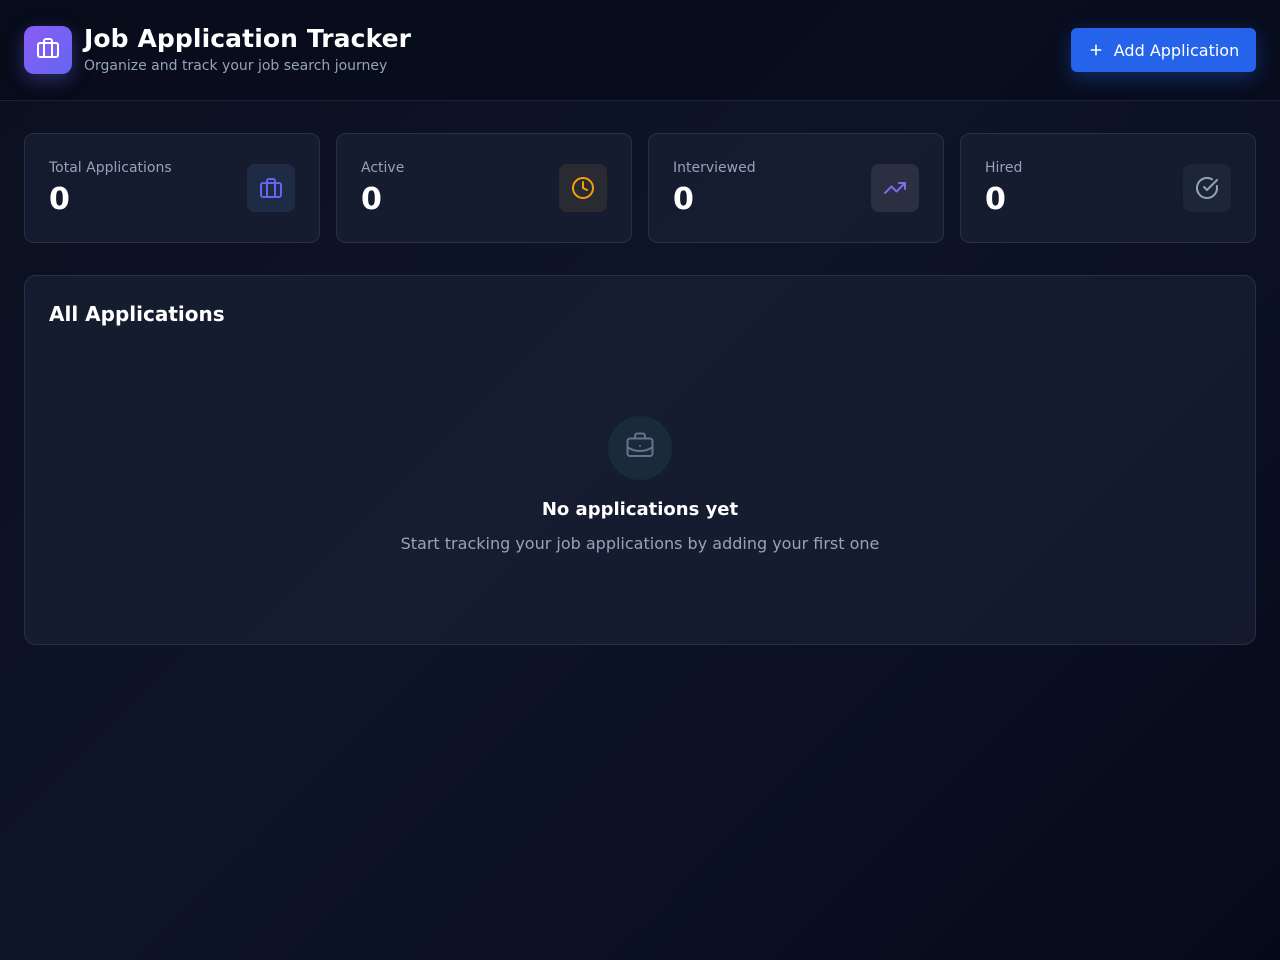 This screenshot has width=1280, height=960. What do you see at coordinates (583, 188) in the screenshot?
I see `clock-icon` at bounding box center [583, 188].